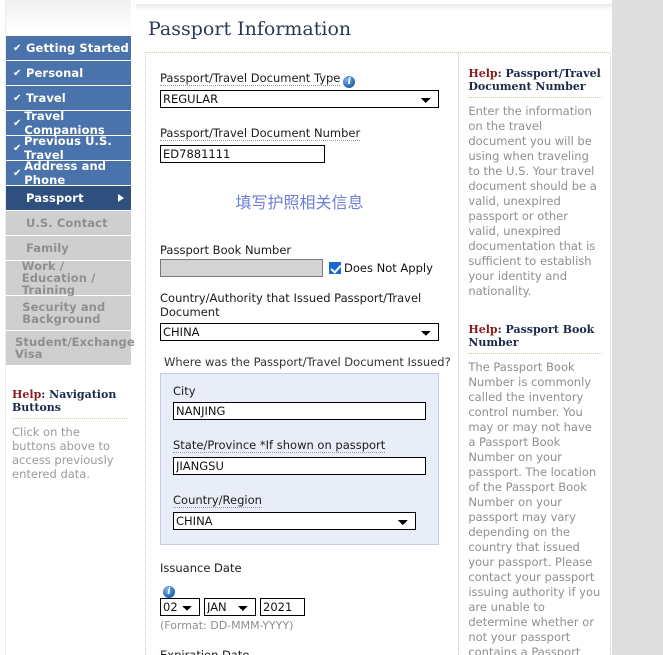 The image size is (663, 655). Describe the element at coordinates (64, 313) in the screenshot. I see `sidebar-item-label: Security and Background` at that location.